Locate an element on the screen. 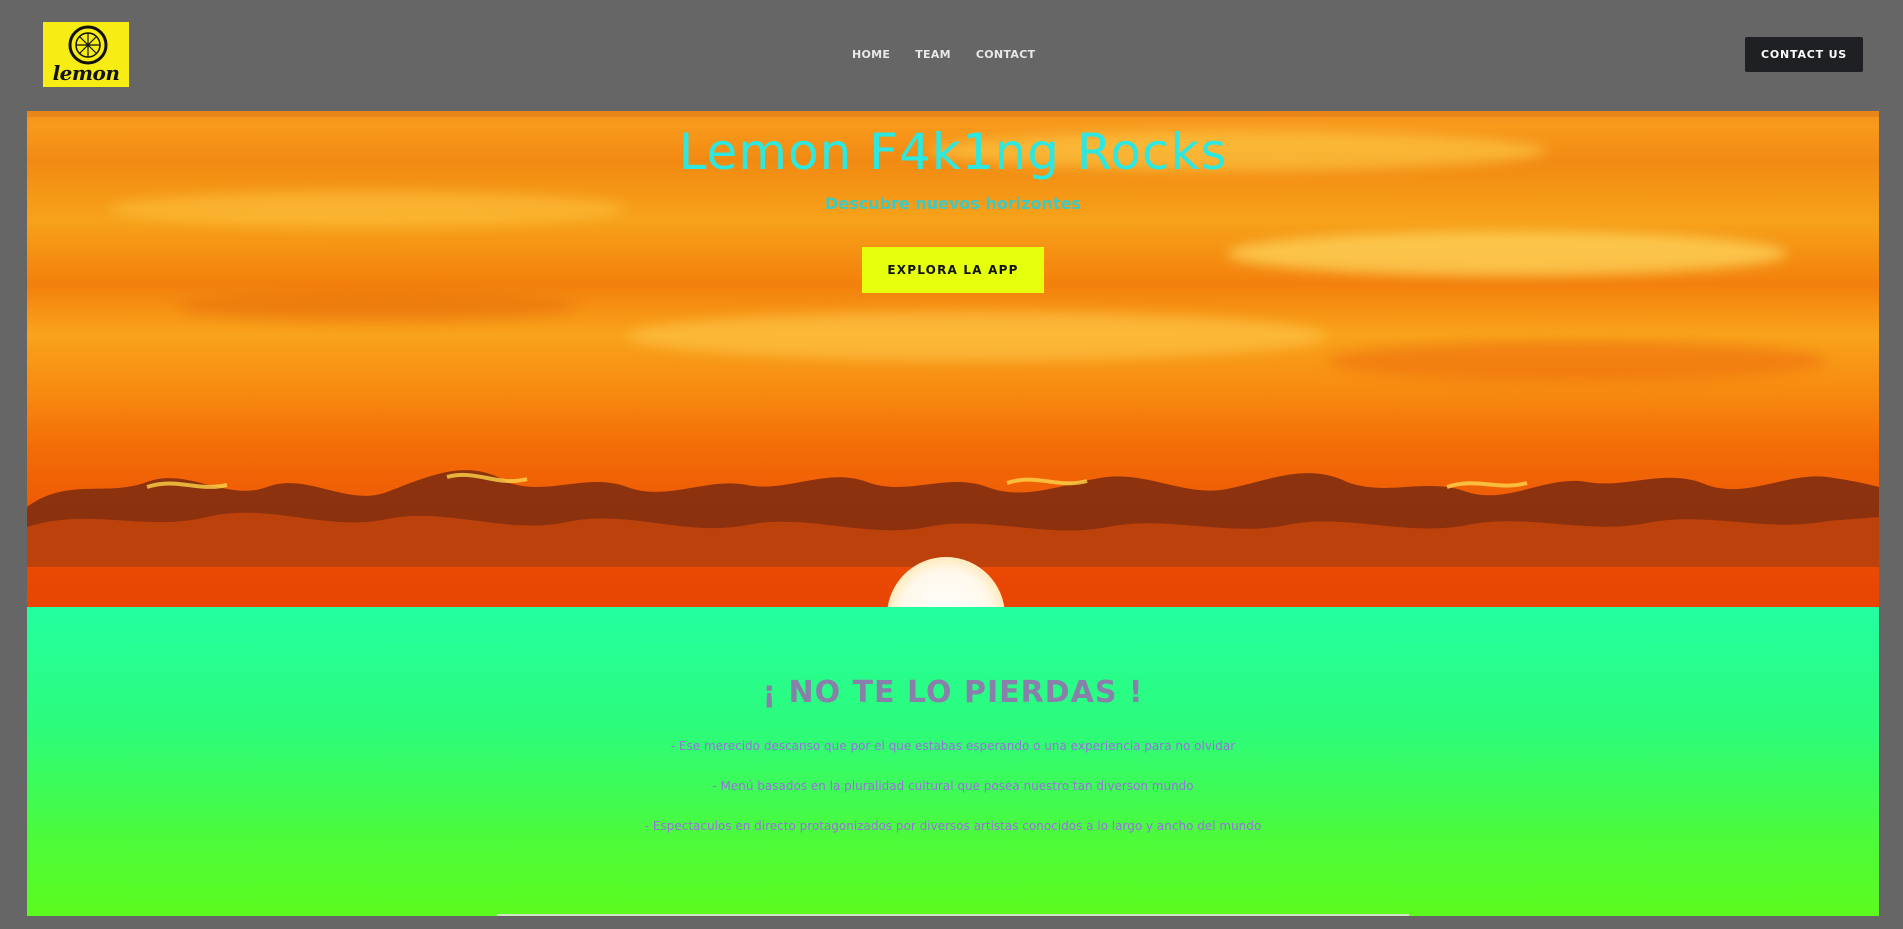  explore-app-button: EXPLORA LA APP is located at coordinates (953, 270).